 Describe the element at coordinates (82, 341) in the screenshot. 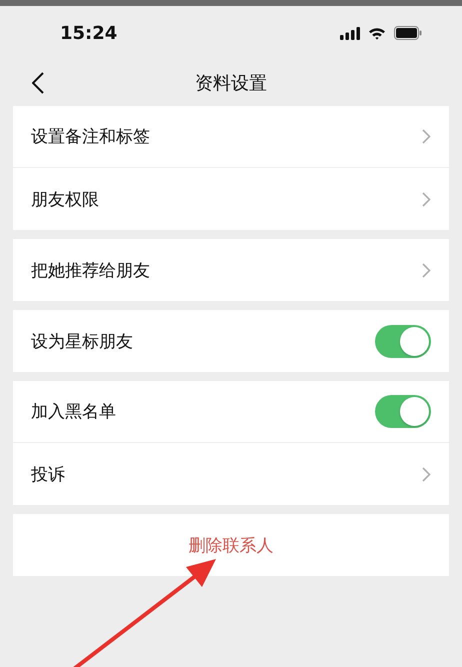

I see `row-label: 设为星标朋友` at that location.